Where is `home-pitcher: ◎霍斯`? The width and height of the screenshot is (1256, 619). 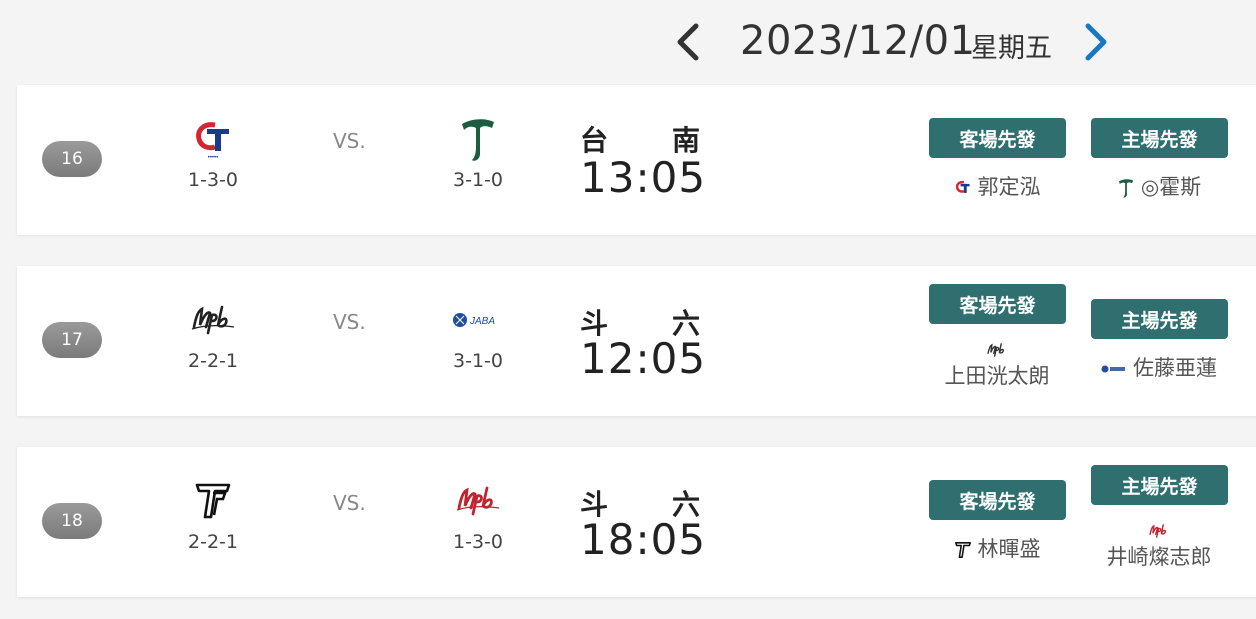
home-pitcher: ◎霍斯 is located at coordinates (1159, 186).